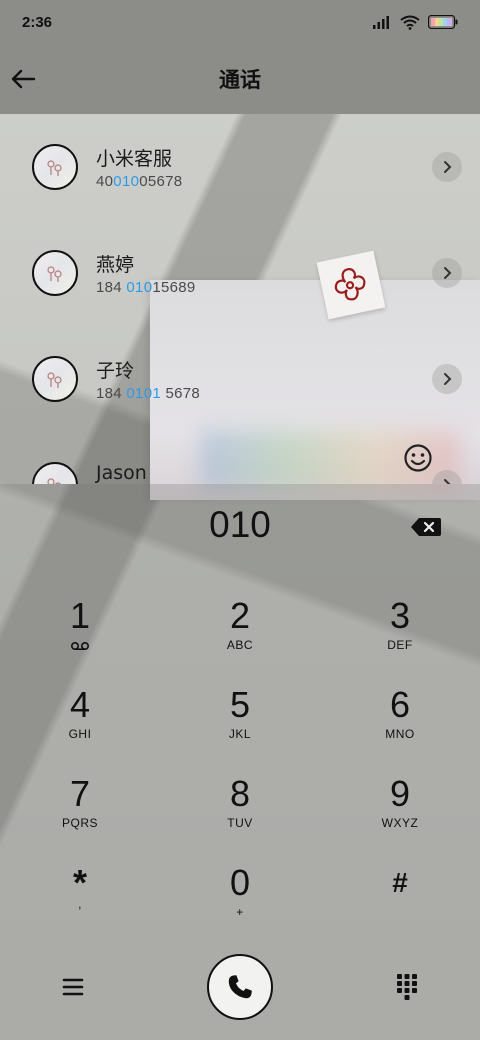 The width and height of the screenshot is (480, 1040). What do you see at coordinates (115, 371) in the screenshot?
I see `contact-name: 子玲` at bounding box center [115, 371].